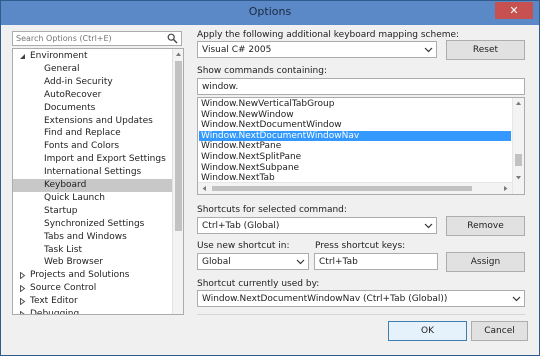 The image size is (540, 356). What do you see at coordinates (485, 226) in the screenshot?
I see `remove-button: Remove` at bounding box center [485, 226].